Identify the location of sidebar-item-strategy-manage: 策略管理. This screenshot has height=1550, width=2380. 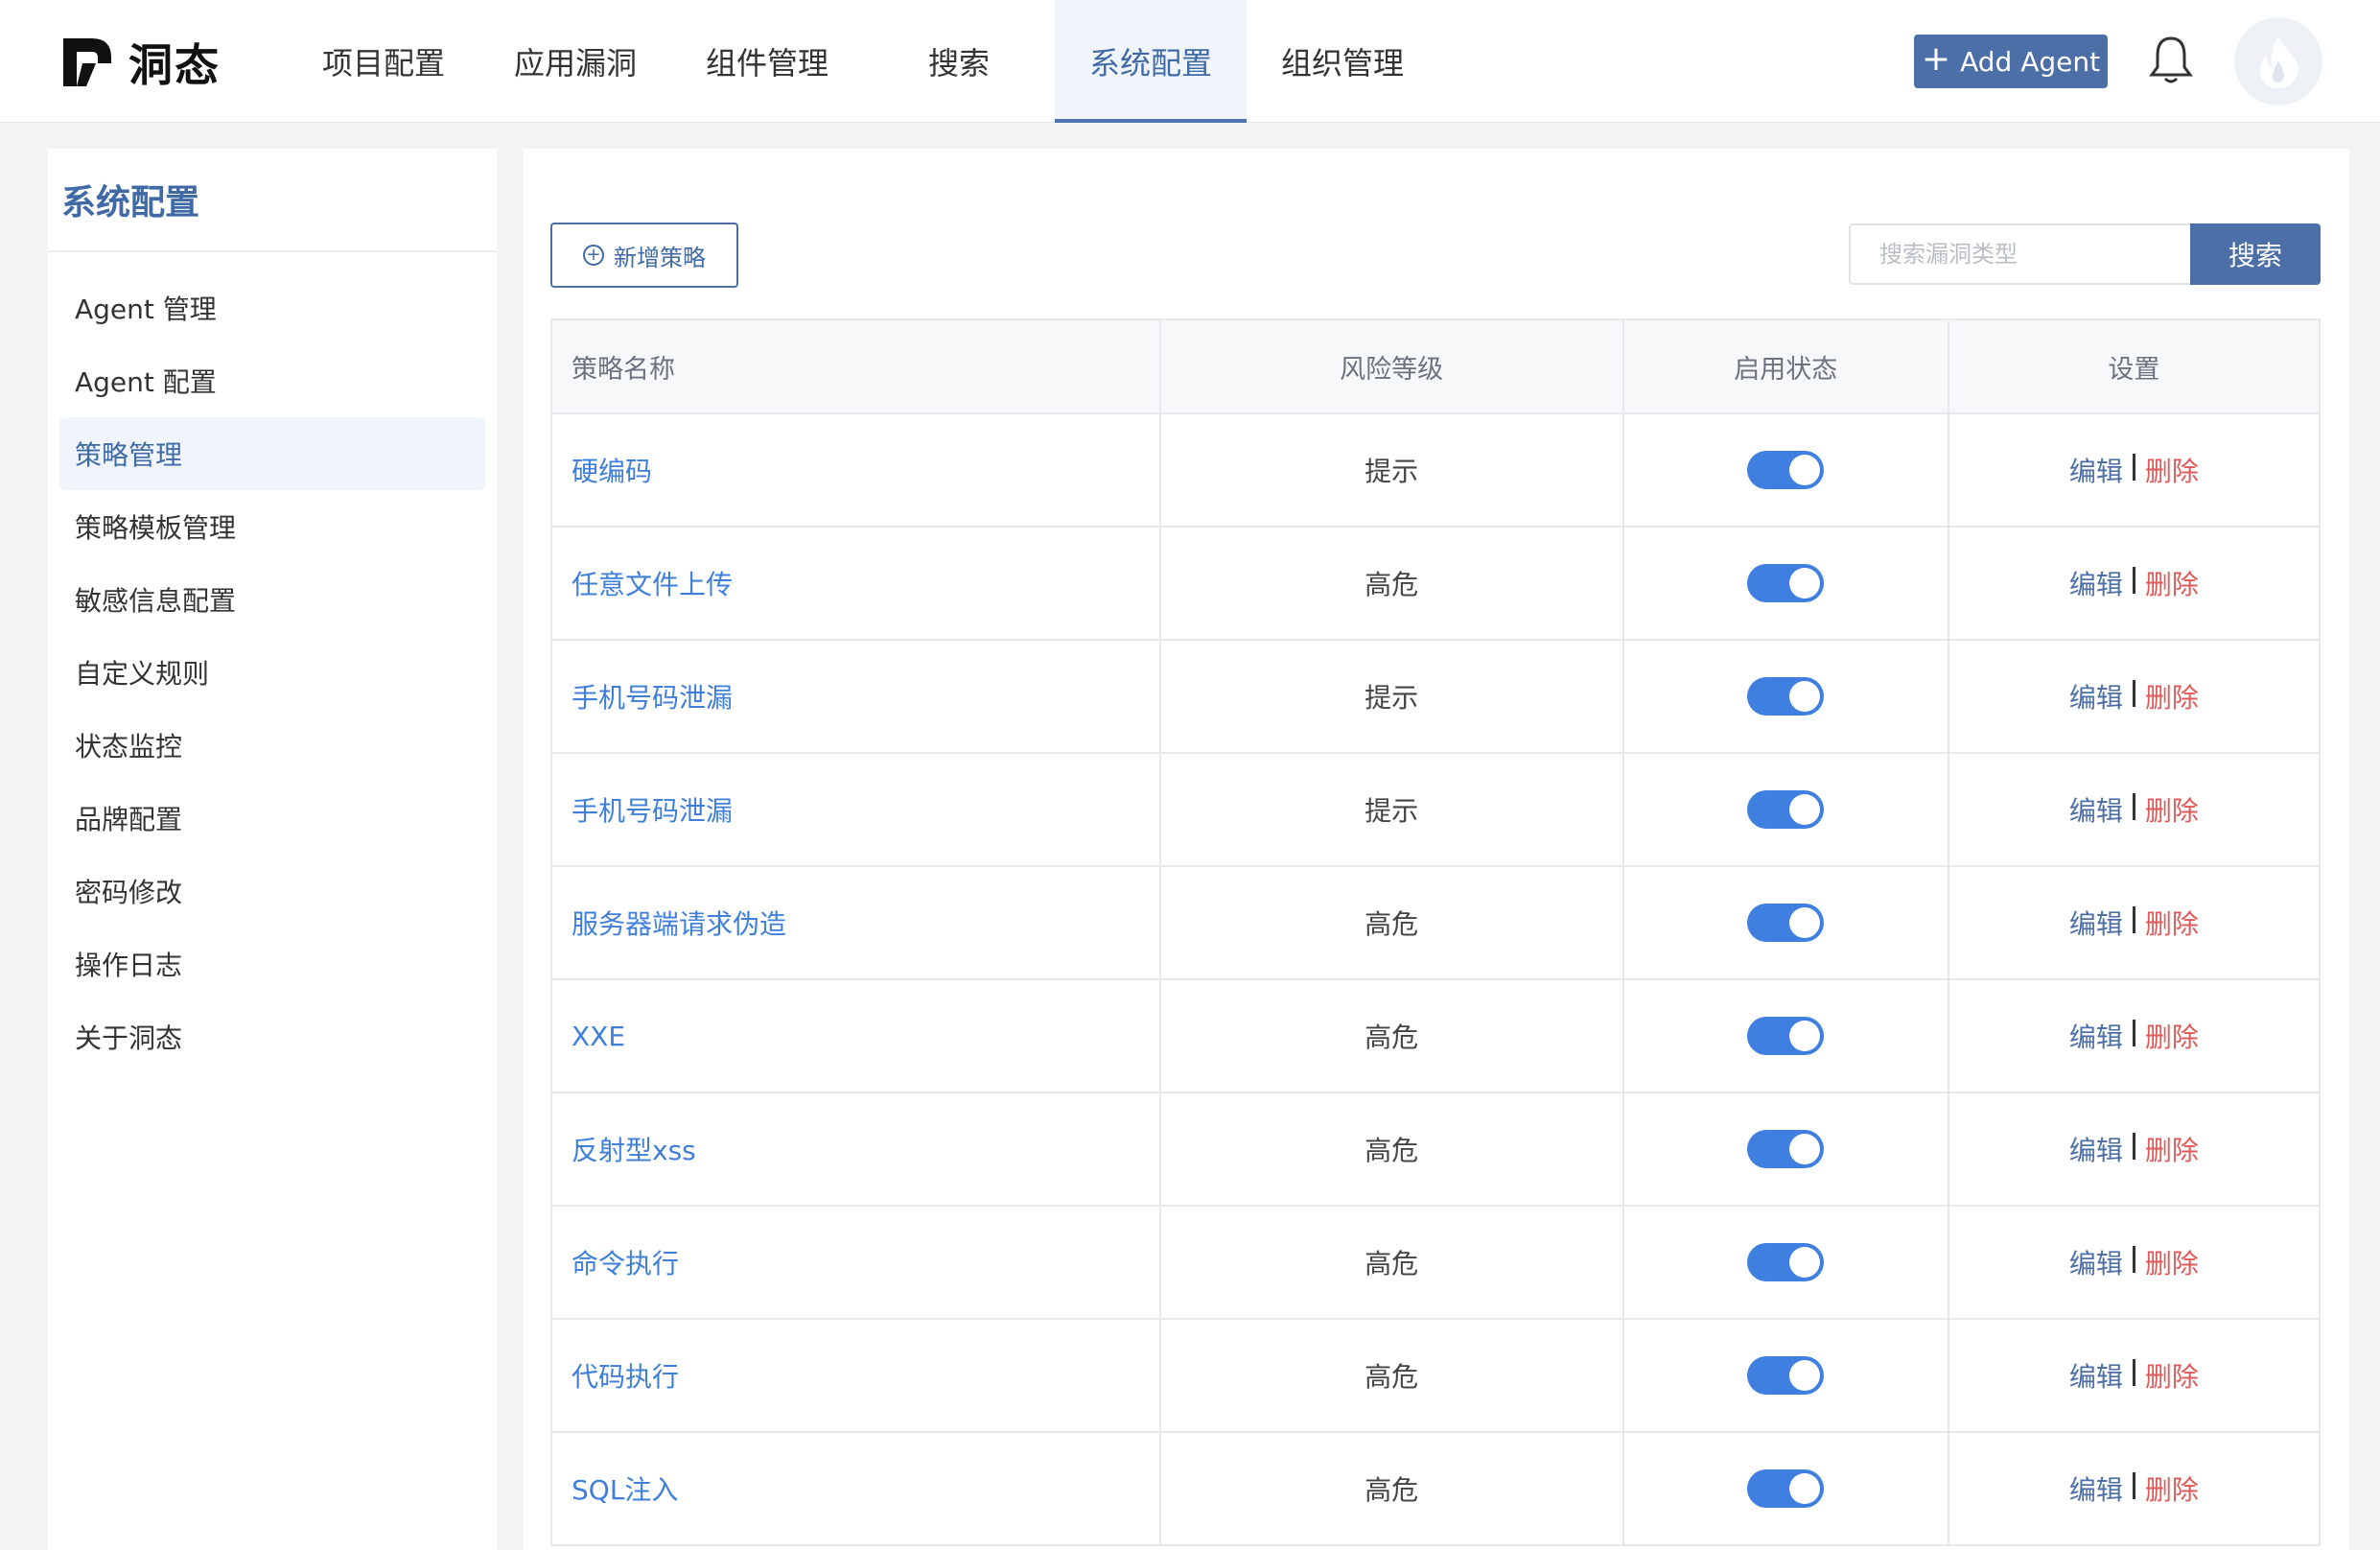
(272, 453).